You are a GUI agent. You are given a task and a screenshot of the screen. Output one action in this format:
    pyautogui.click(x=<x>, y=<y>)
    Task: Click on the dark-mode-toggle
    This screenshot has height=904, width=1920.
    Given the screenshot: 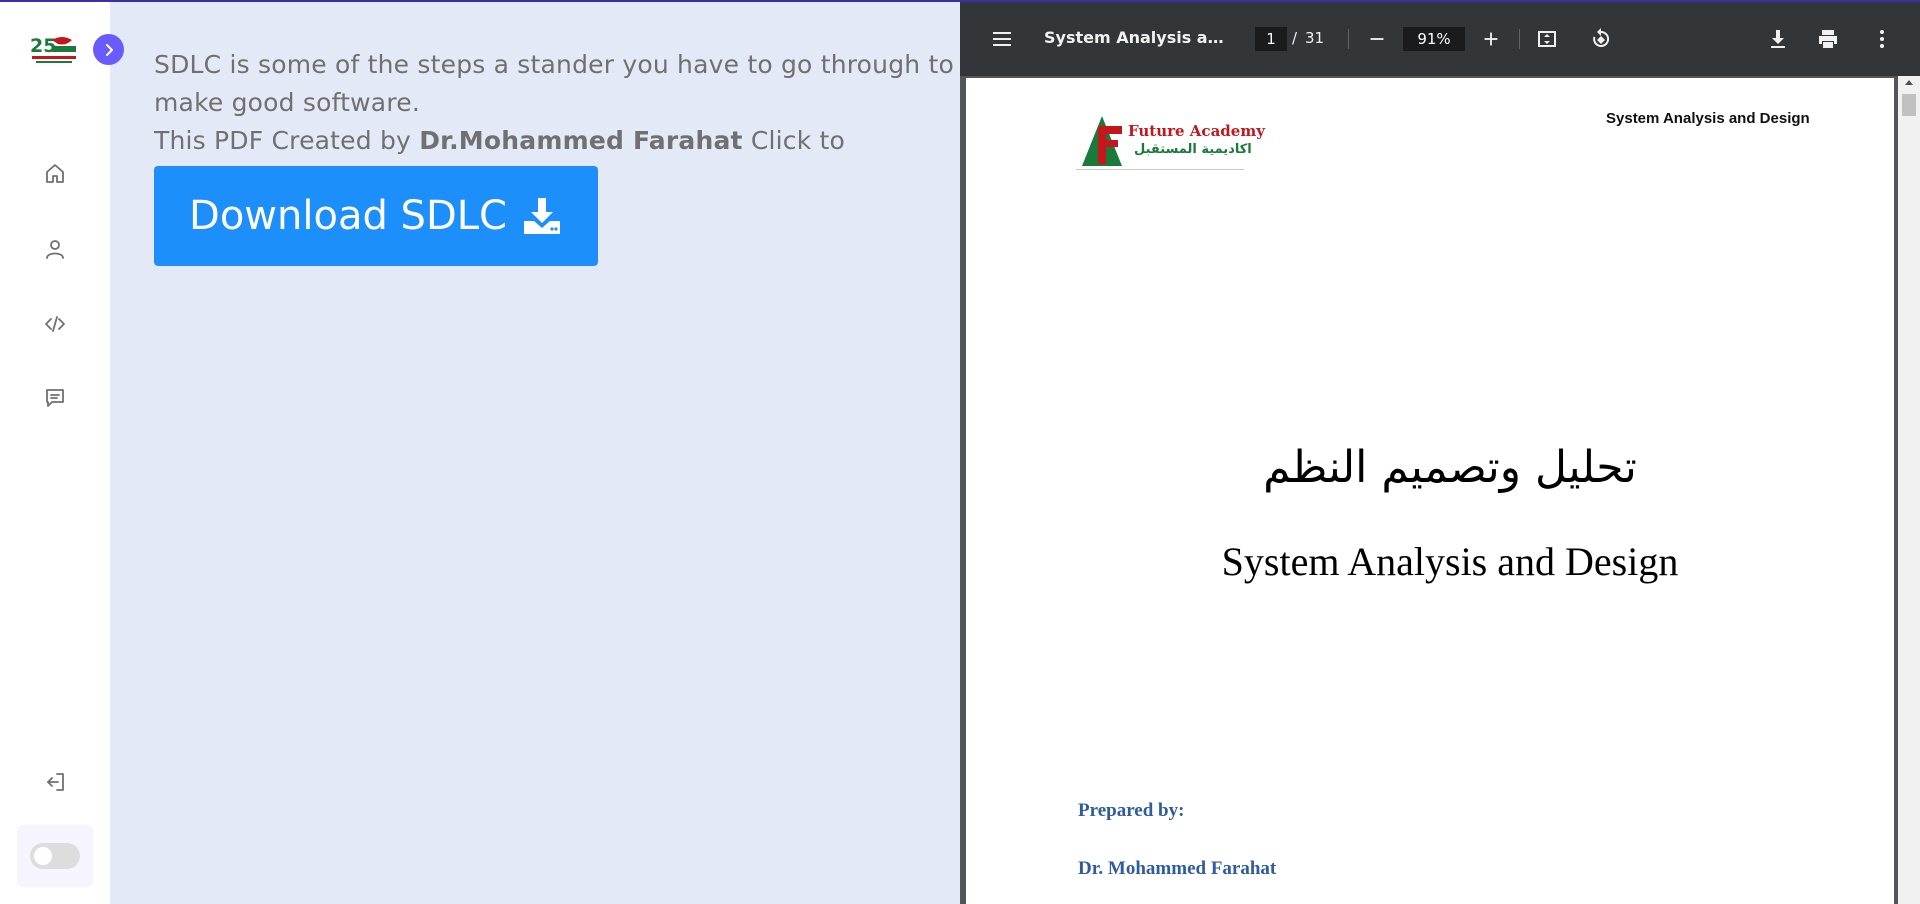 What is the action you would take?
    pyautogui.click(x=55, y=856)
    